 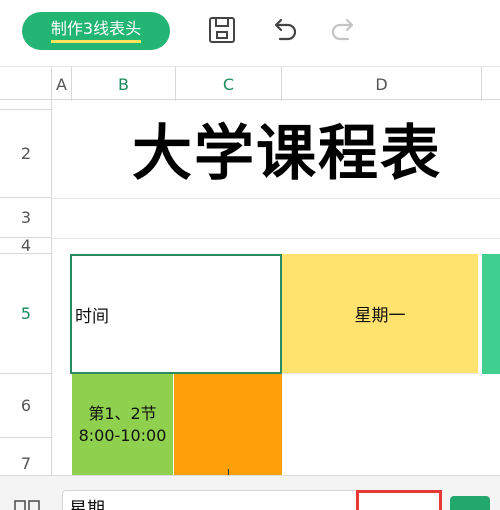 What do you see at coordinates (26, 218) in the screenshot?
I see `row-header-3: 3` at bounding box center [26, 218].